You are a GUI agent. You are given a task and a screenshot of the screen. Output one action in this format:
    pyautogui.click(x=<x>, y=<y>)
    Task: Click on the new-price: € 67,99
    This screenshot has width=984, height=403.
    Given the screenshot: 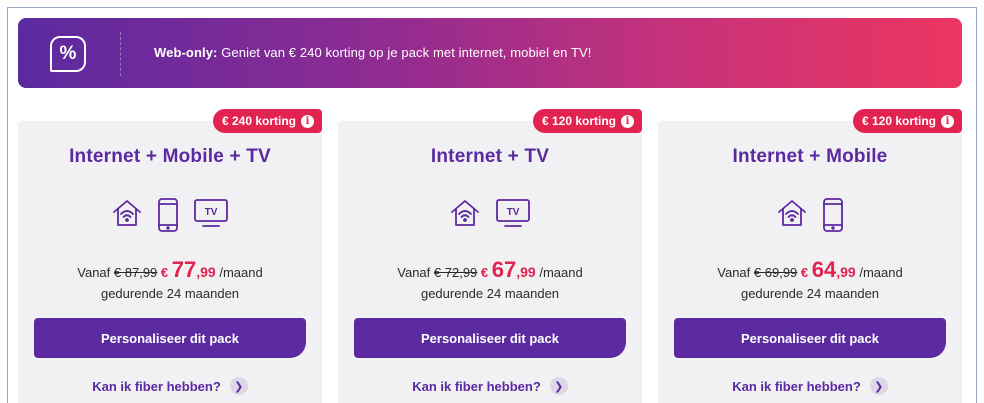 What is the action you would take?
    pyautogui.click(x=508, y=269)
    